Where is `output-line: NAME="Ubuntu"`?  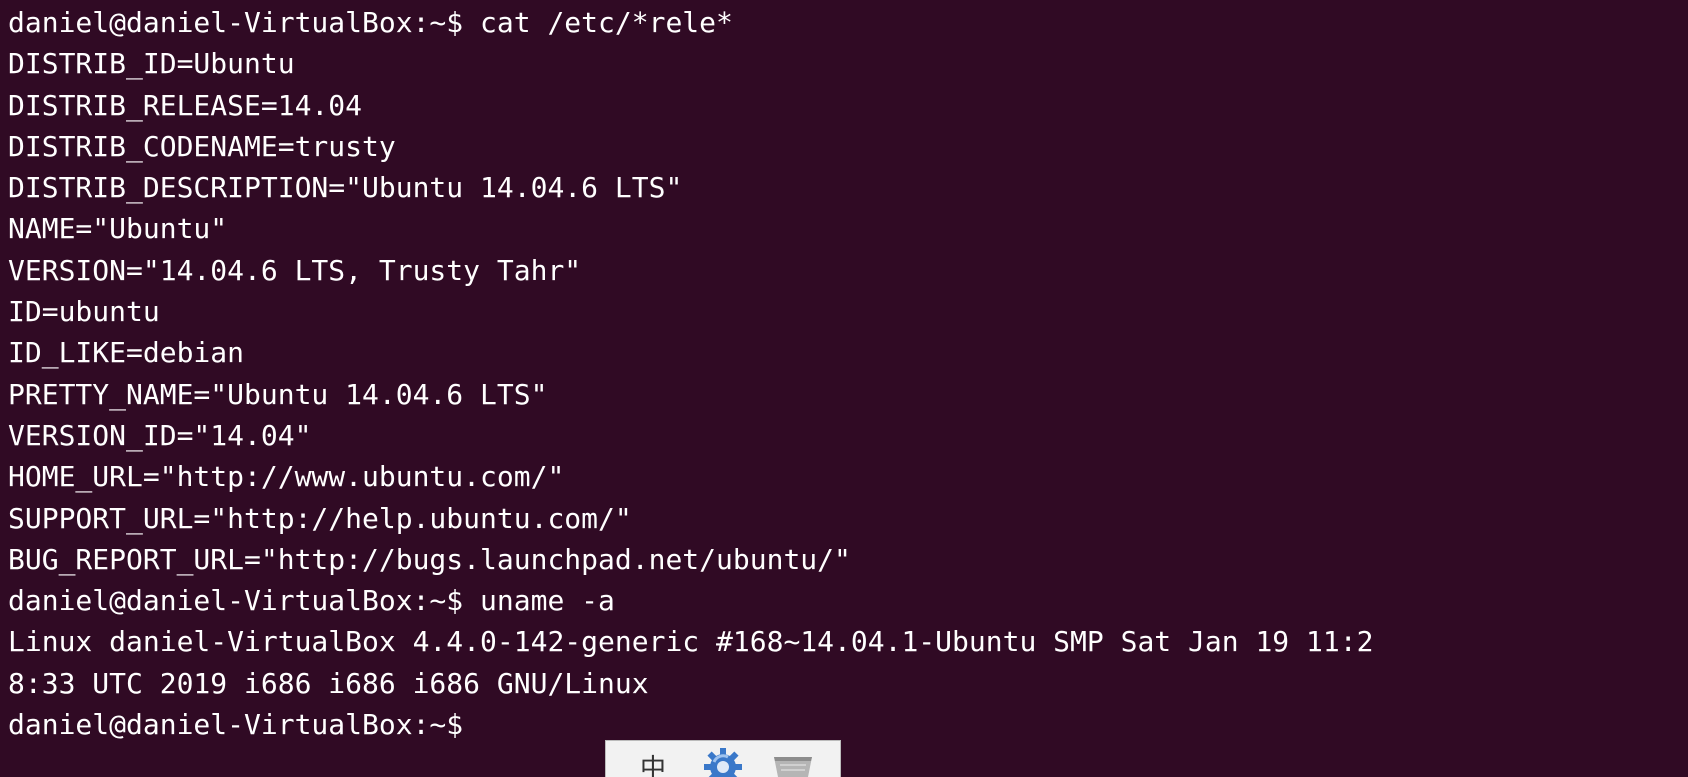 output-line: NAME="Ubuntu" is located at coordinates (118, 229).